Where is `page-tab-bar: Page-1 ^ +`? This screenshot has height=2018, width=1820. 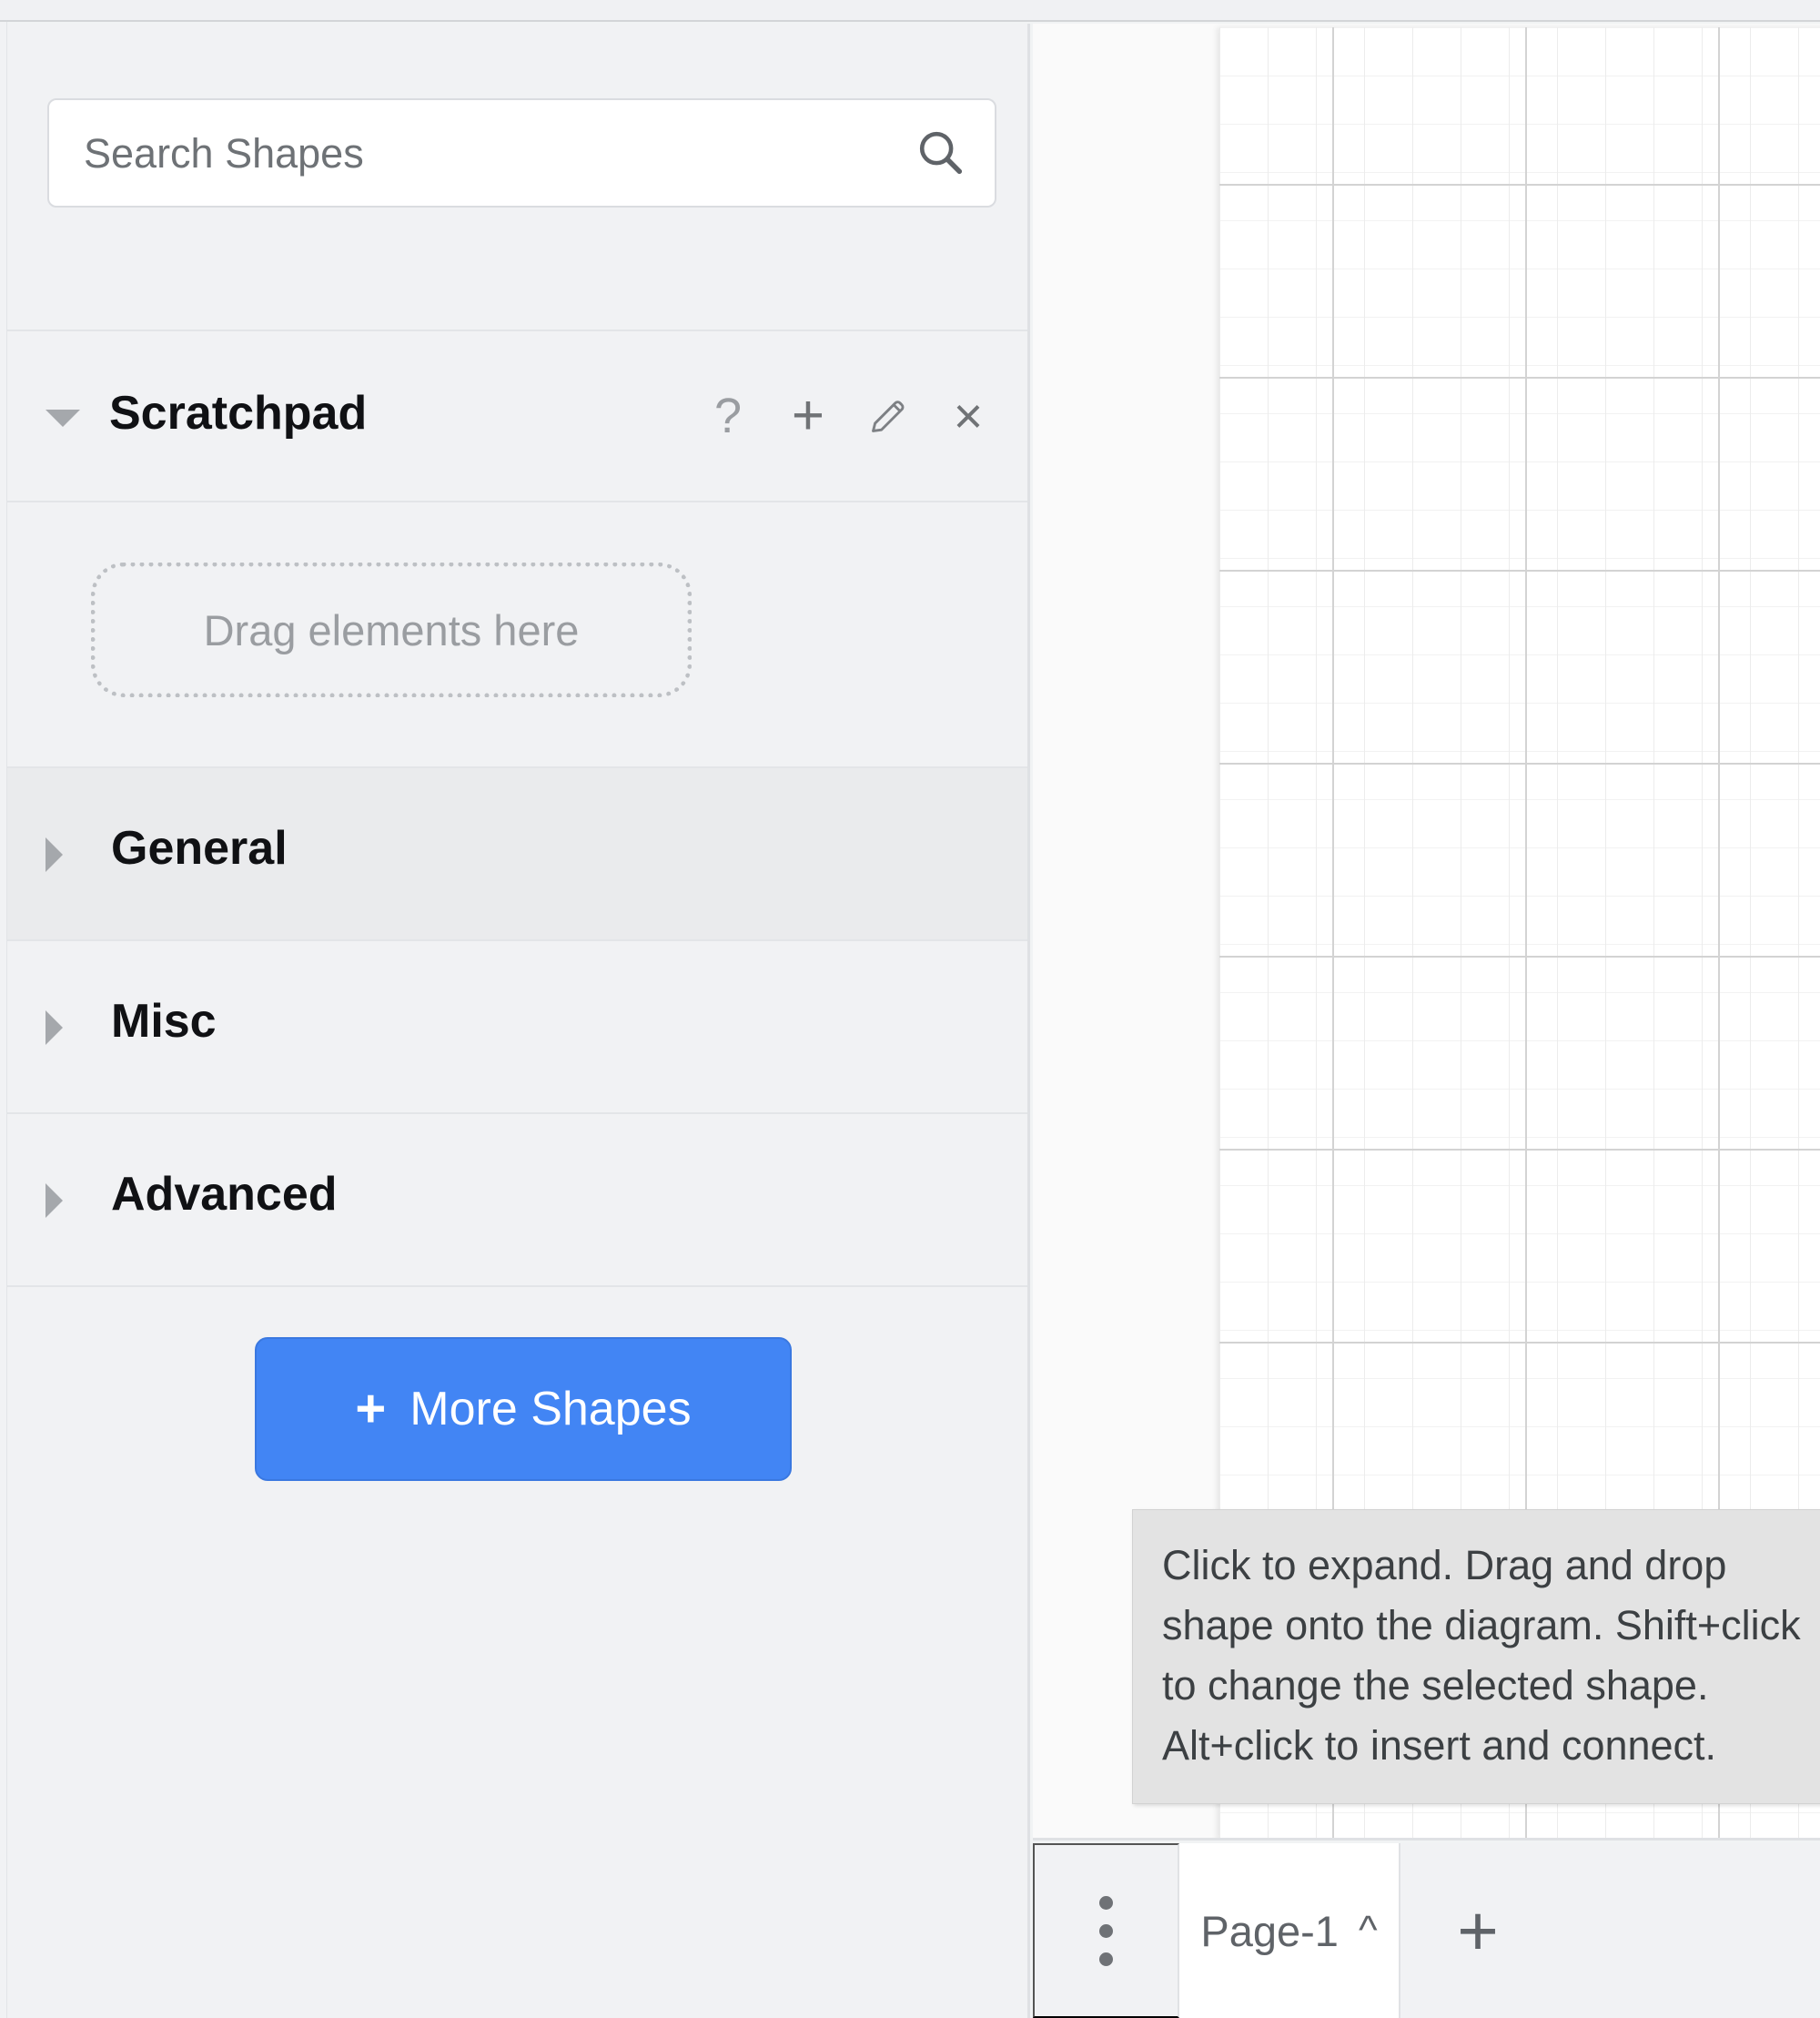 page-tab-bar: Page-1 ^ + is located at coordinates (1427, 1930).